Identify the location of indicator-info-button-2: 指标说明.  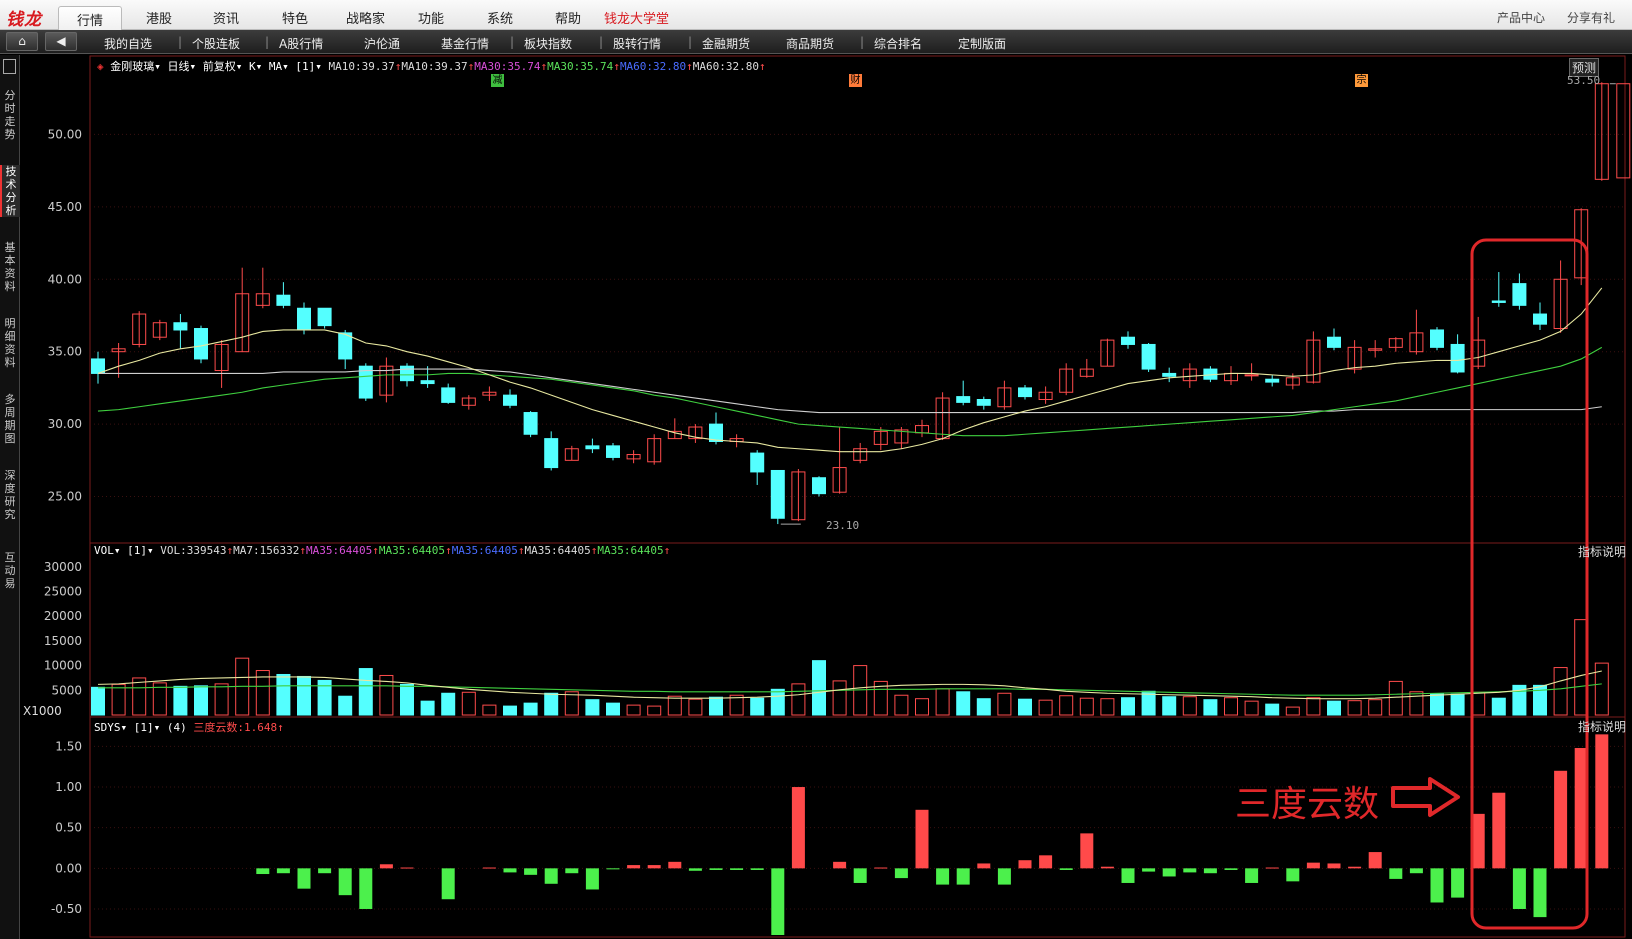
(1602, 726).